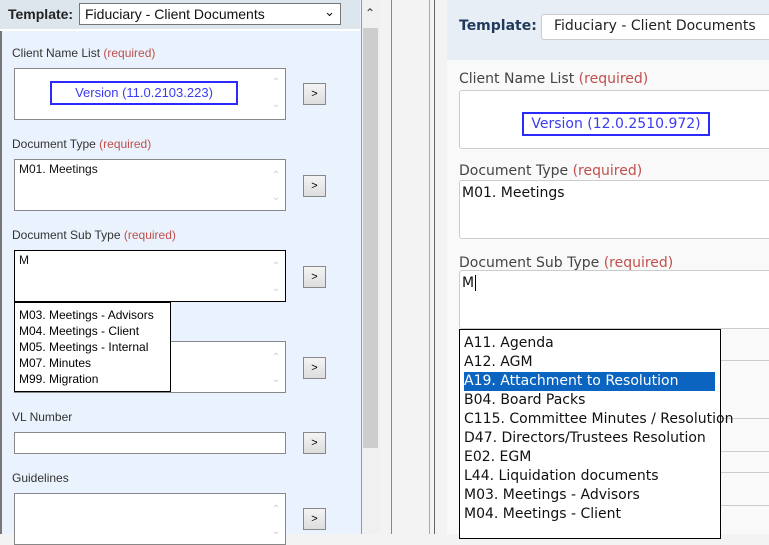 The image size is (769, 545). What do you see at coordinates (150, 443) in the screenshot?
I see `vl-number-input` at bounding box center [150, 443].